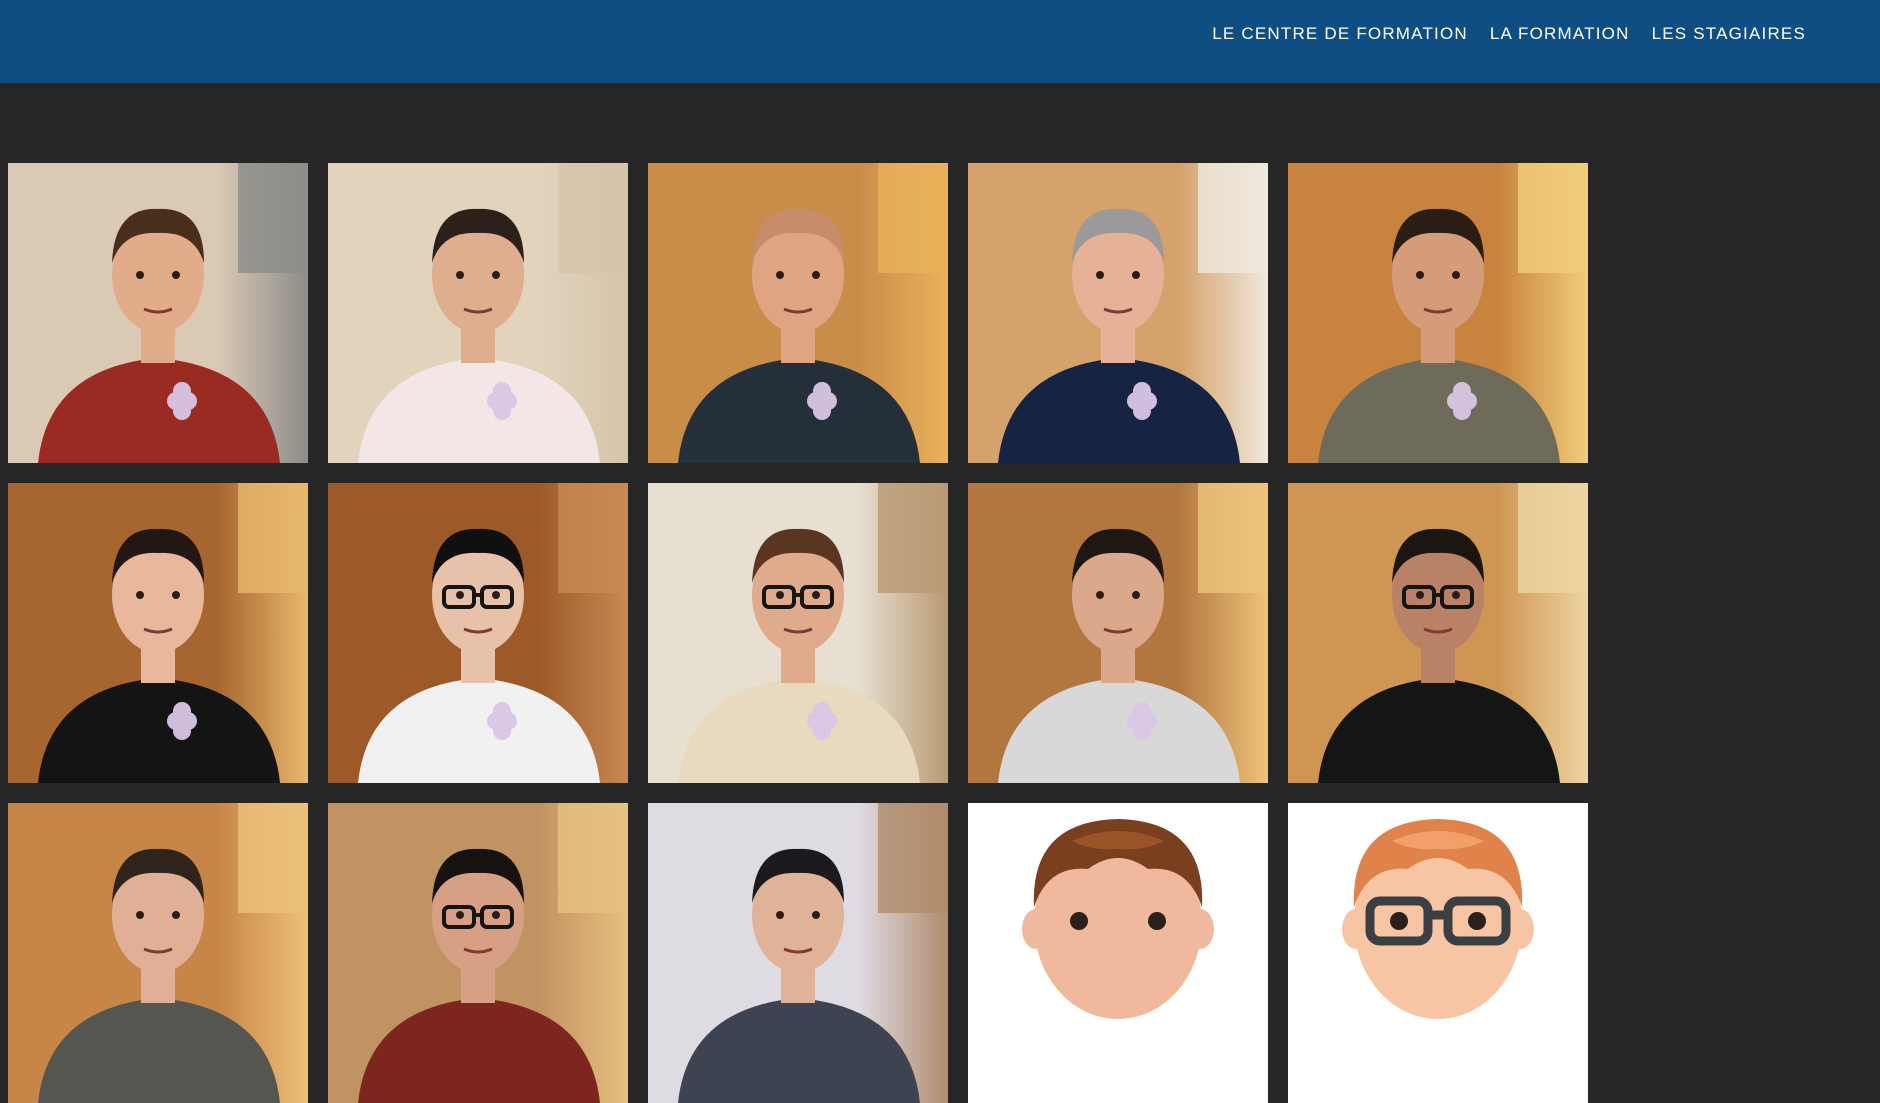 The width and height of the screenshot is (1880, 1103). Describe the element at coordinates (1560, 34) in the screenshot. I see `nav-link-la-formation: LA FORMATION` at that location.